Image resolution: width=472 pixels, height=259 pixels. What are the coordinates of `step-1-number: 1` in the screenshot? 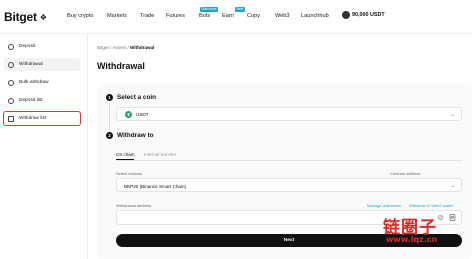 It's located at (109, 97).